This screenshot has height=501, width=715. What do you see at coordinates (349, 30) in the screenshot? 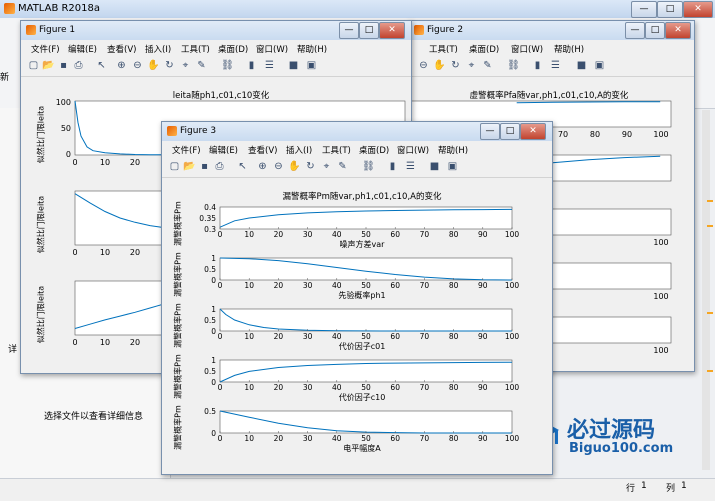
I see `figure1-minimize-button: —` at bounding box center [349, 30].